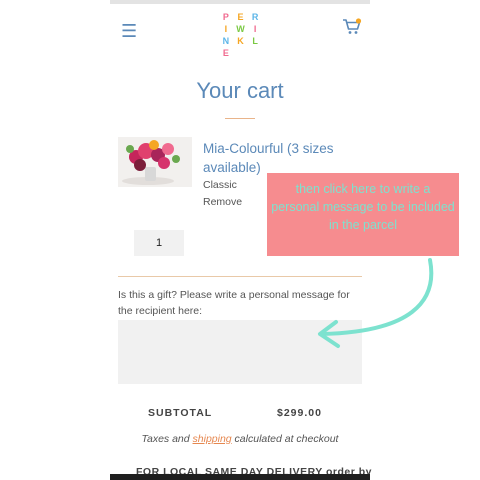 The height and width of the screenshot is (480, 480). What do you see at coordinates (376, 303) in the screenshot?
I see `annotation-arrow-icon` at bounding box center [376, 303].